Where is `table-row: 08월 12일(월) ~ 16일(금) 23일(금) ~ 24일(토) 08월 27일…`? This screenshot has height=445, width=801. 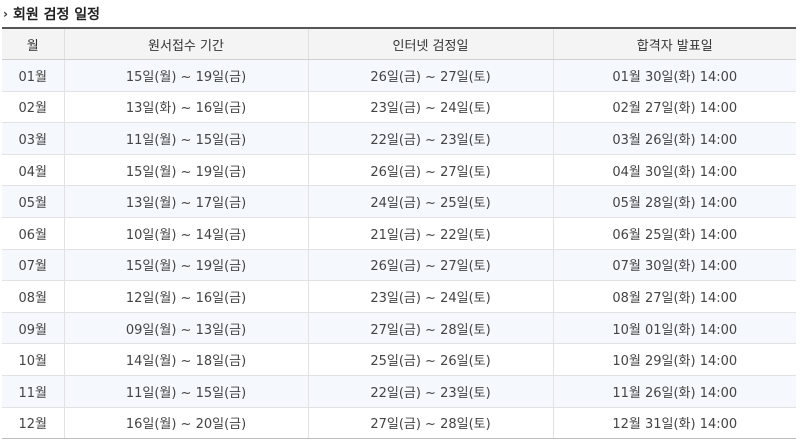
table-row: 08월 12일(월) ~ 16일(금) 23일(금) ~ 24일(토) 08월 27일… is located at coordinates (399, 296).